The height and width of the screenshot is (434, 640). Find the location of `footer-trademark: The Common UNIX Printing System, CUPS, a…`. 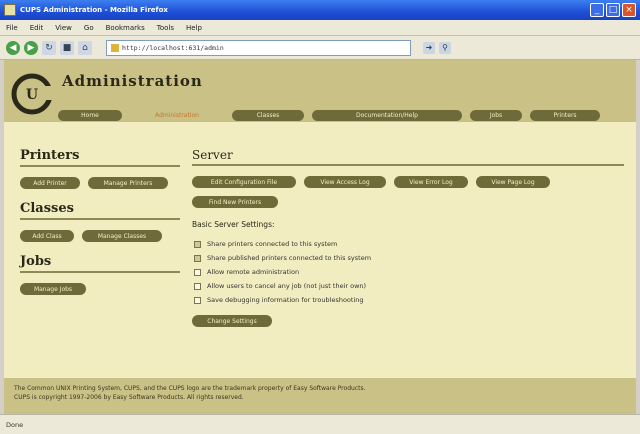

footer-trademark: The Common UNIX Printing System, CUPS, a… is located at coordinates (190, 388).